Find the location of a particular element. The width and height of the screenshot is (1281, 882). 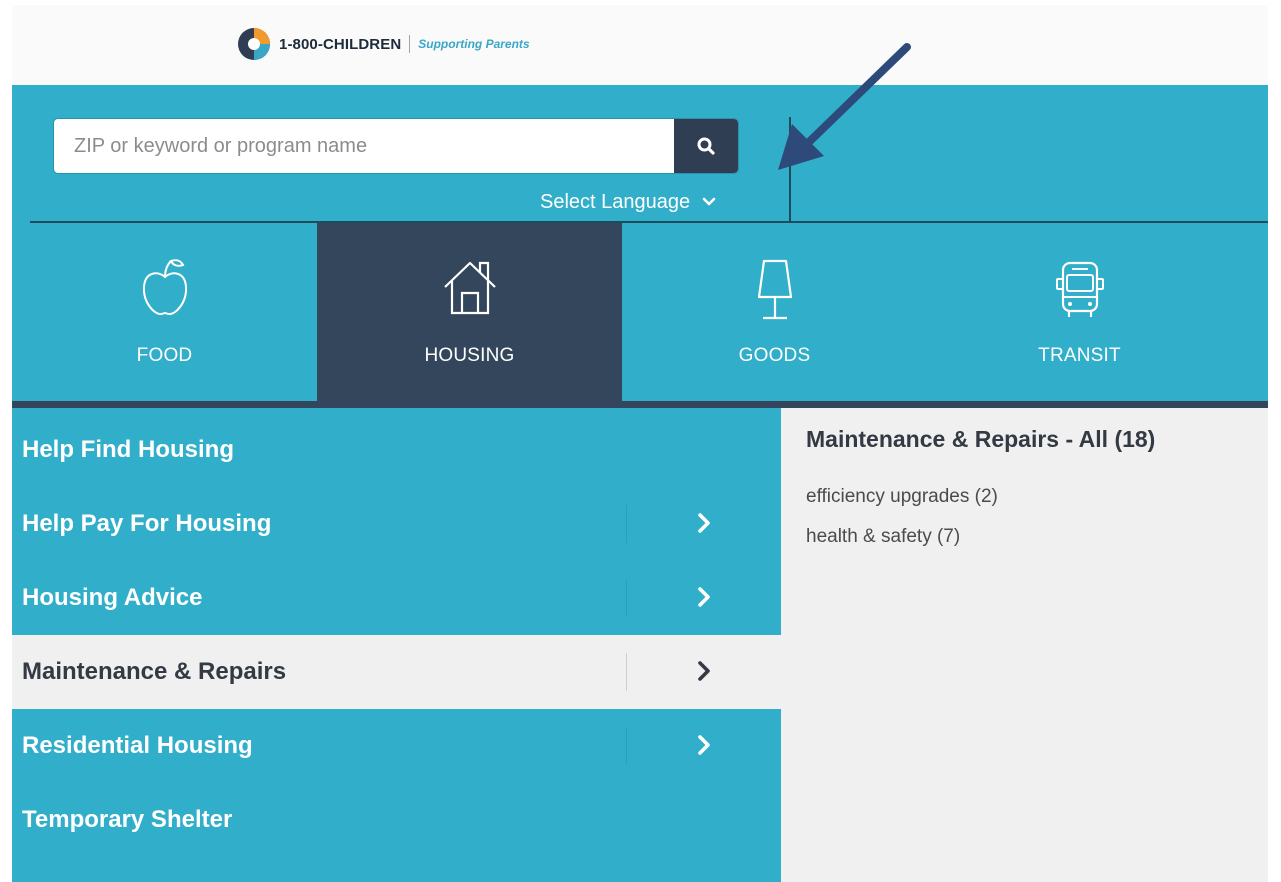

chevron-down-icon is located at coordinates (709, 201).